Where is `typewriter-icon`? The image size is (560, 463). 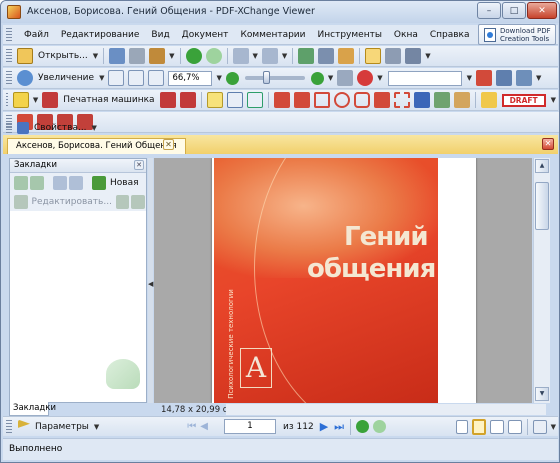 typewriter-icon is located at coordinates (50, 100).